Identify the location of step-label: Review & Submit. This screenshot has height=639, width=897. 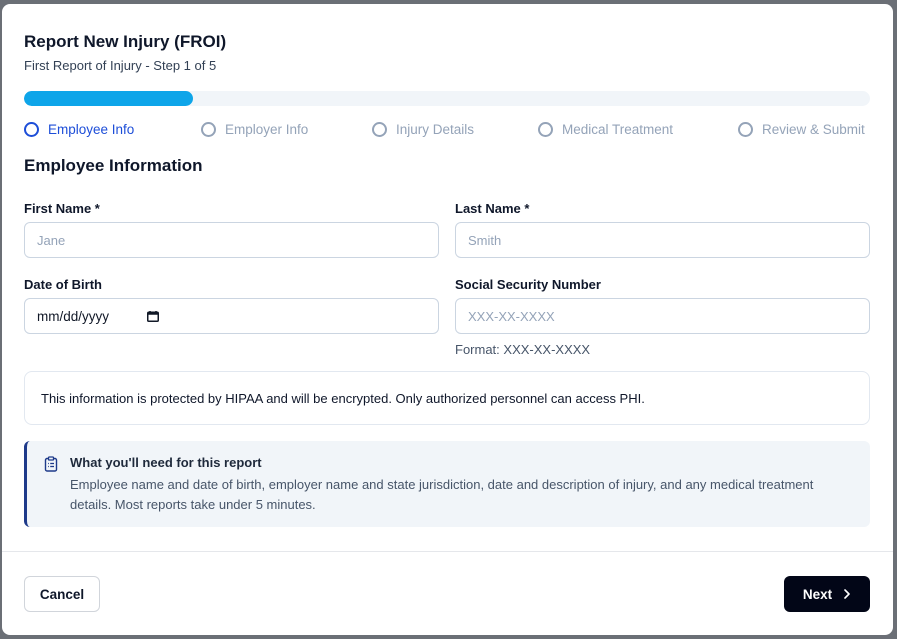
(813, 129).